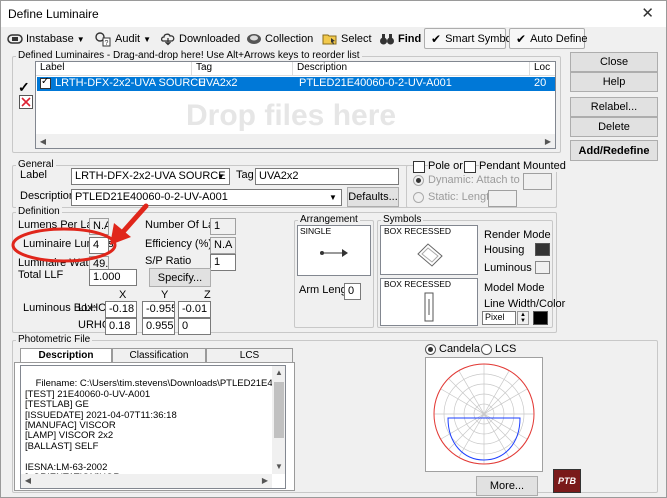 The image size is (667, 498). Describe the element at coordinates (122, 39) in the screenshot. I see `audit-button: ? Audit ▼` at that location.